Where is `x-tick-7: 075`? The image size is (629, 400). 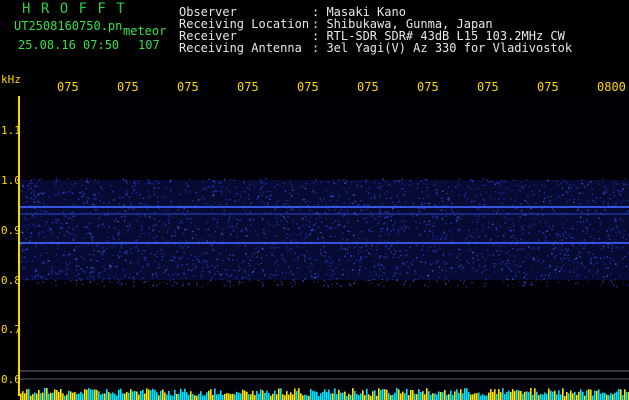 x-tick-7: 075 is located at coordinates (428, 87).